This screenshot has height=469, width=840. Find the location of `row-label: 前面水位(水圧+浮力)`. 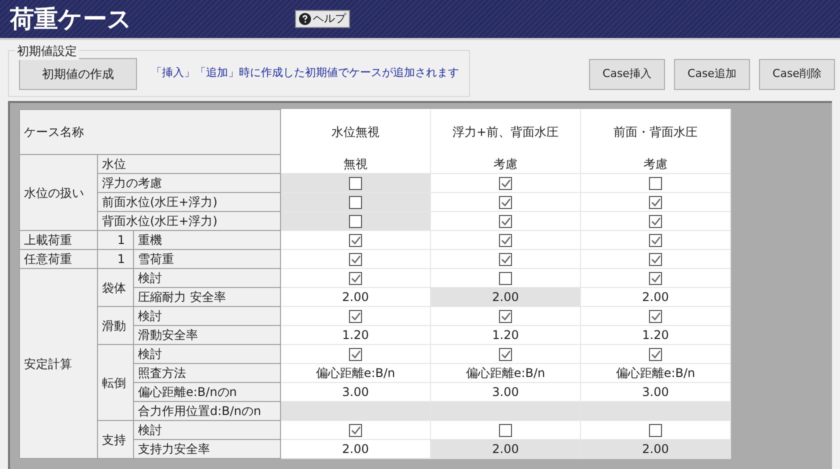

row-label: 前面水位(水圧+浮力) is located at coordinates (189, 202).